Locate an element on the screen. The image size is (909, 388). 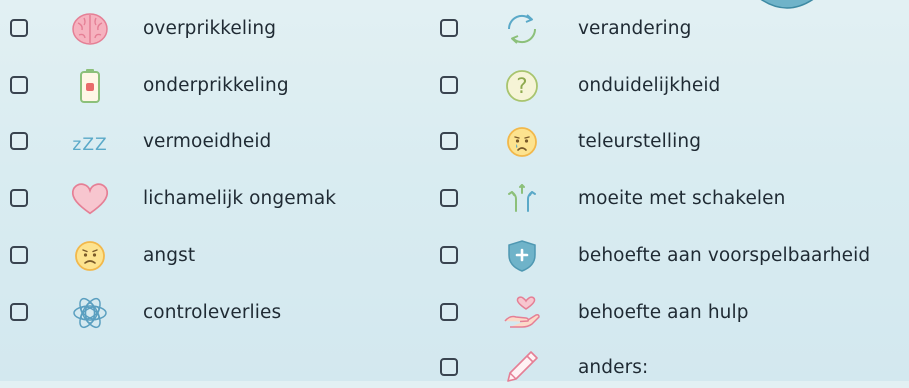
checklist-item-onderprikkeling: onderprikkeling is located at coordinates (215, 86).